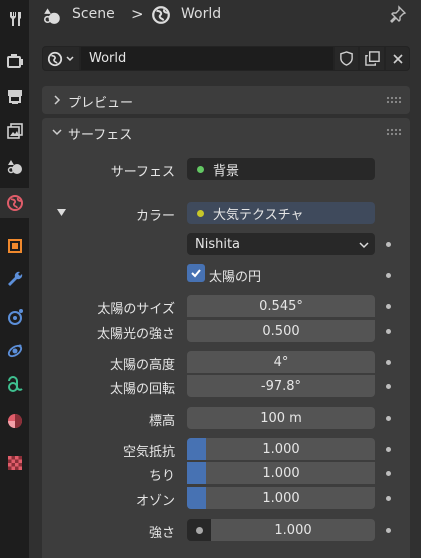 The image size is (421, 558). I want to click on color-input-selector: 大気テクスチャ, so click(281, 213).